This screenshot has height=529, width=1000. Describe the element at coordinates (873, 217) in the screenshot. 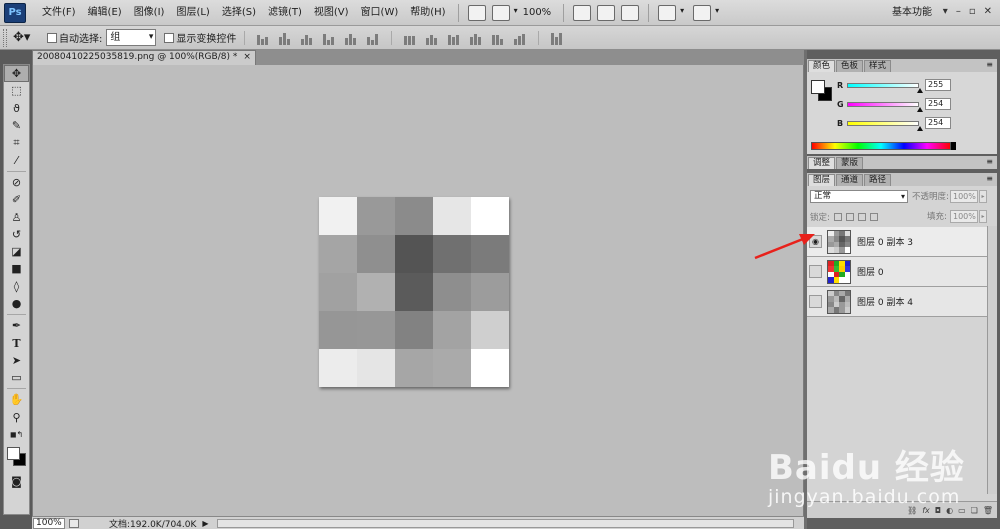

I see `lock-all-icon` at that location.